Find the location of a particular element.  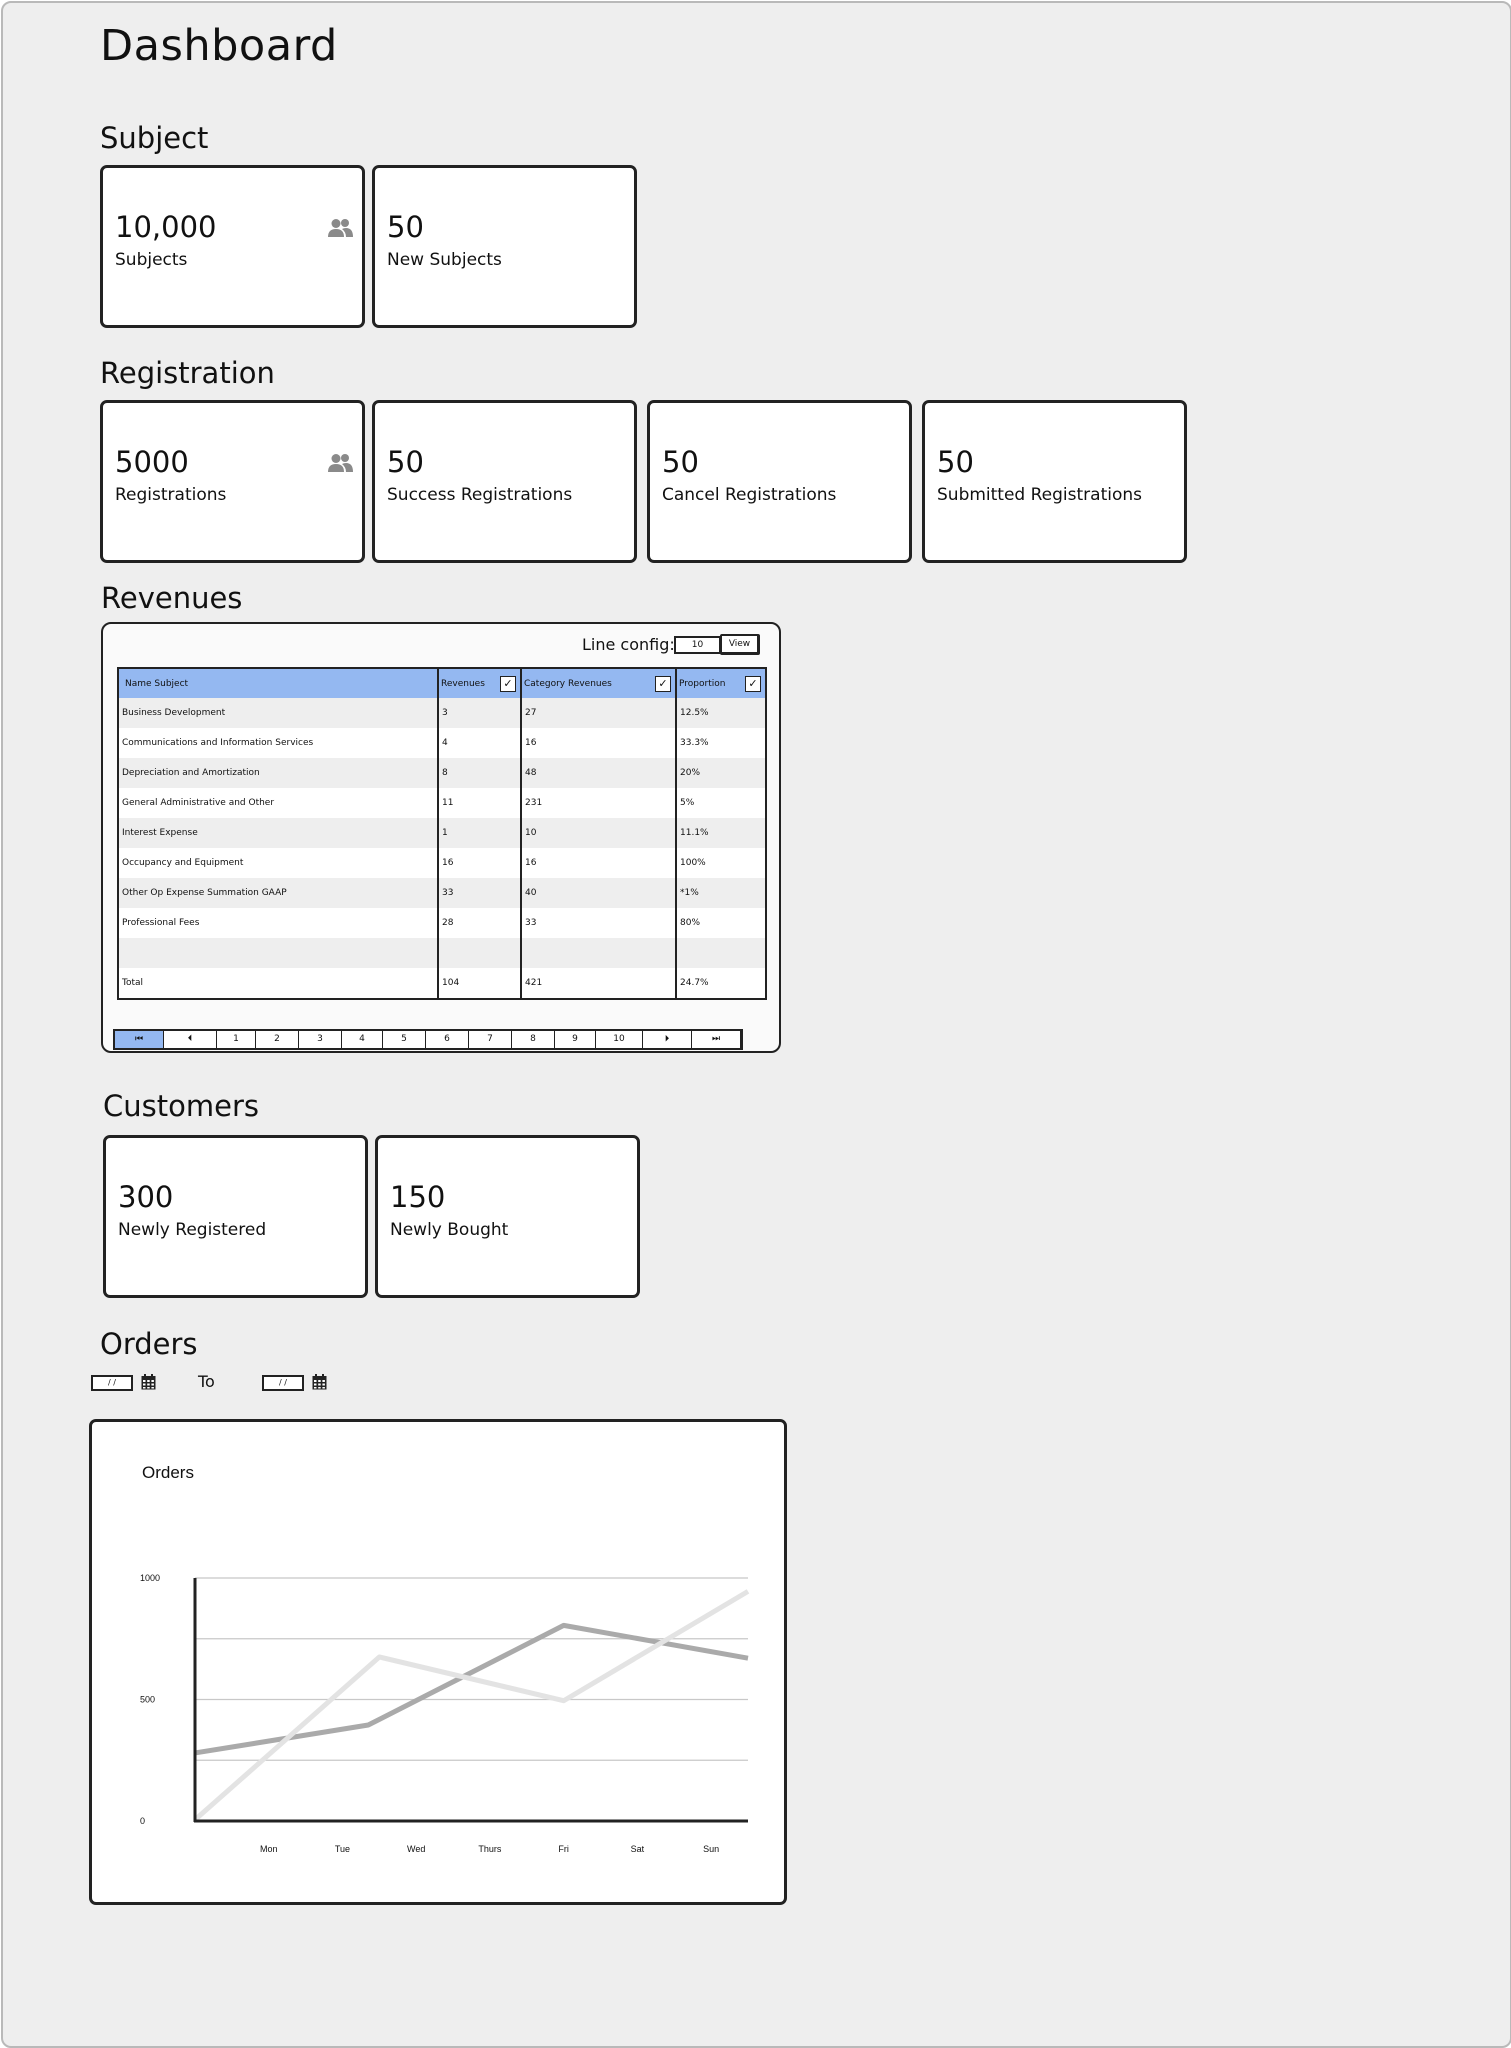

pagination-nav-button: ⏭ is located at coordinates (716, 1039).